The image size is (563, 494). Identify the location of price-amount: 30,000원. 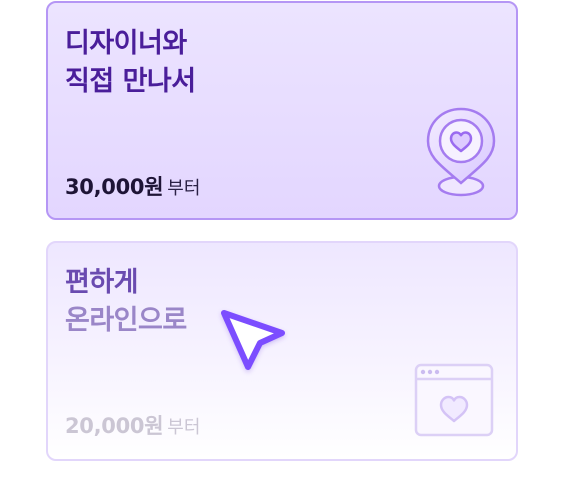
(114, 187).